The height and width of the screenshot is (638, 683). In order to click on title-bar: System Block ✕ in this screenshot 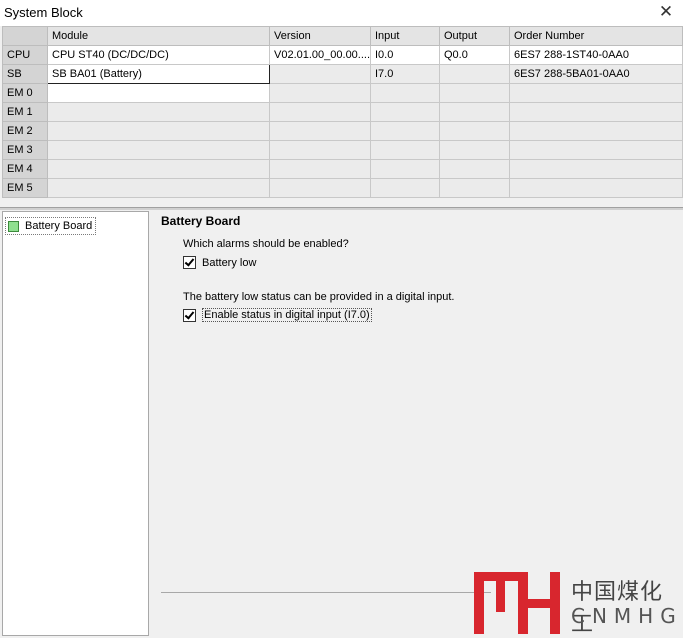, I will do `click(341, 13)`.